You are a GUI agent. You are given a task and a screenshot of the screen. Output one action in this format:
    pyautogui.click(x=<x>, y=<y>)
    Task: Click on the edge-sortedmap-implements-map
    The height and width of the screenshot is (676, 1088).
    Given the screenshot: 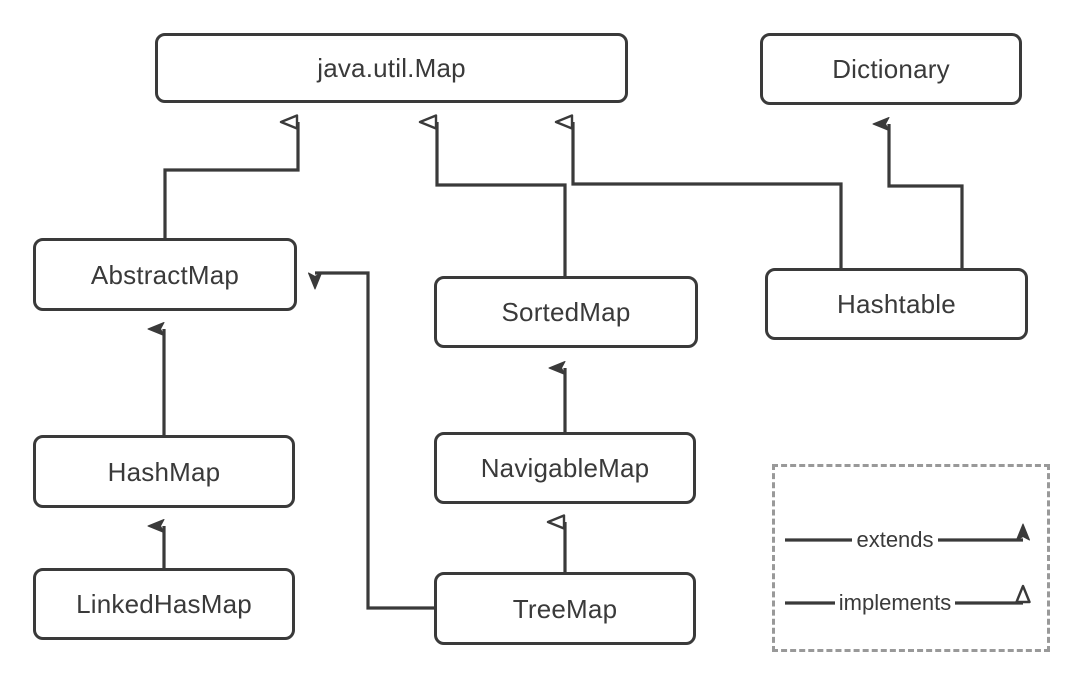 What is the action you would take?
    pyautogui.click(x=492, y=195)
    